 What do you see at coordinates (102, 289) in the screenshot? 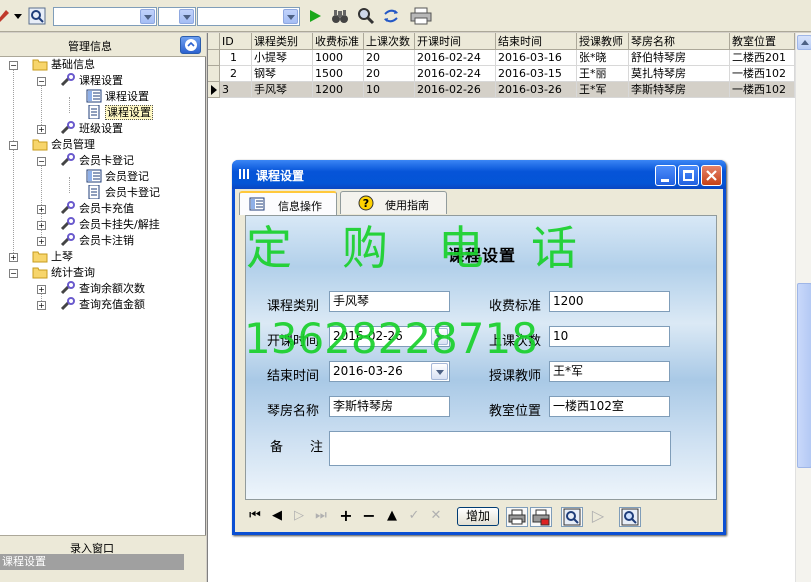
I see `tree-item-query-balance: 查询余额次数` at bounding box center [102, 289].